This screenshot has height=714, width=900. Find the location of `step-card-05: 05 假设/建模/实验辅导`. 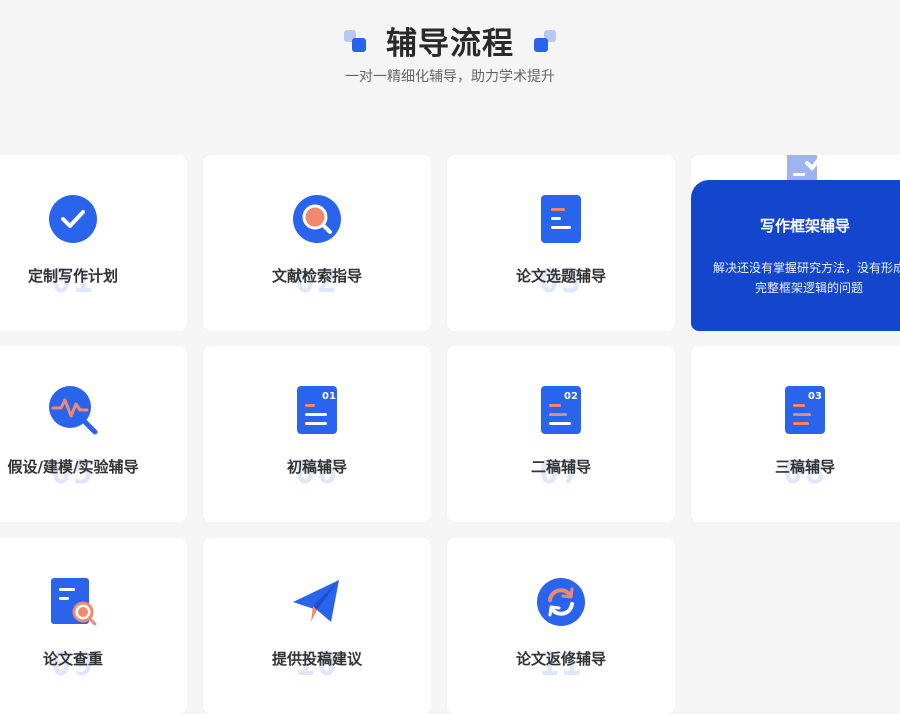

step-card-05: 05 假设/建模/实验辅导 is located at coordinates (93, 434).